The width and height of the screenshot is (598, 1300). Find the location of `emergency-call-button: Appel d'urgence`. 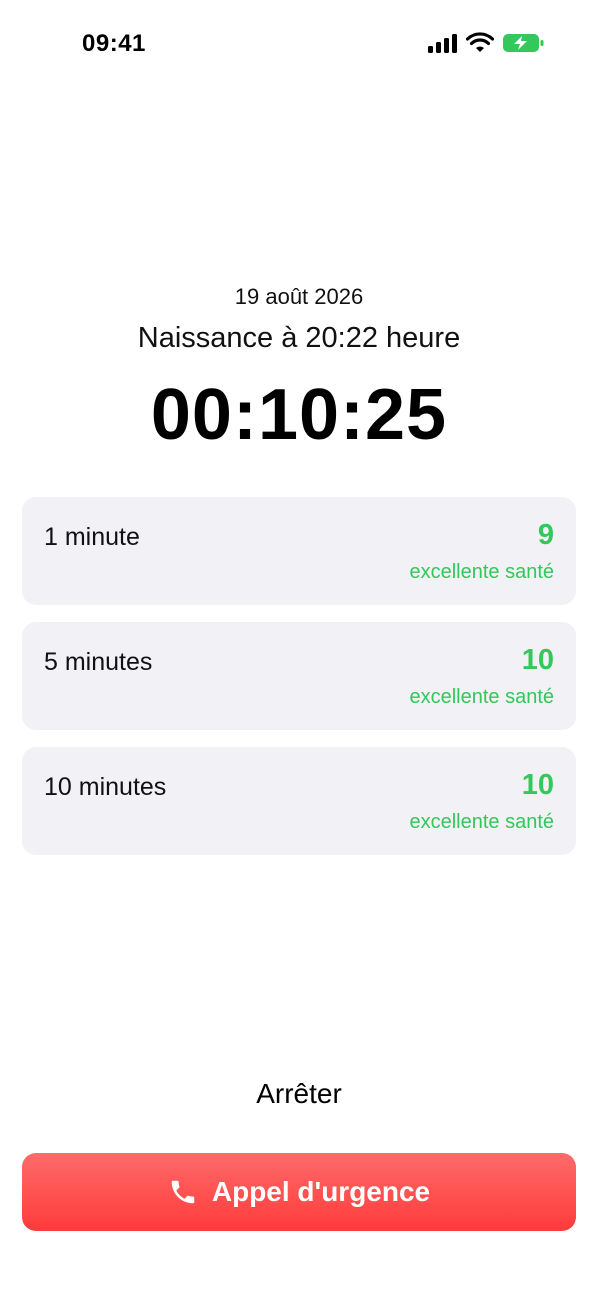

emergency-call-button: Appel d'urgence is located at coordinates (299, 1192).